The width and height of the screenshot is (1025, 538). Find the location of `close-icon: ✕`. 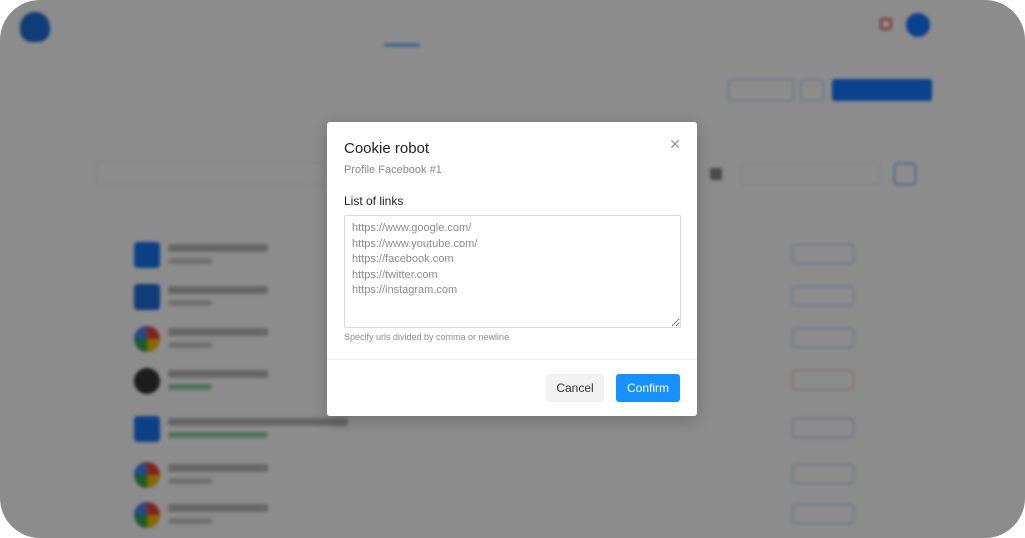

close-icon: ✕ is located at coordinates (675, 144).